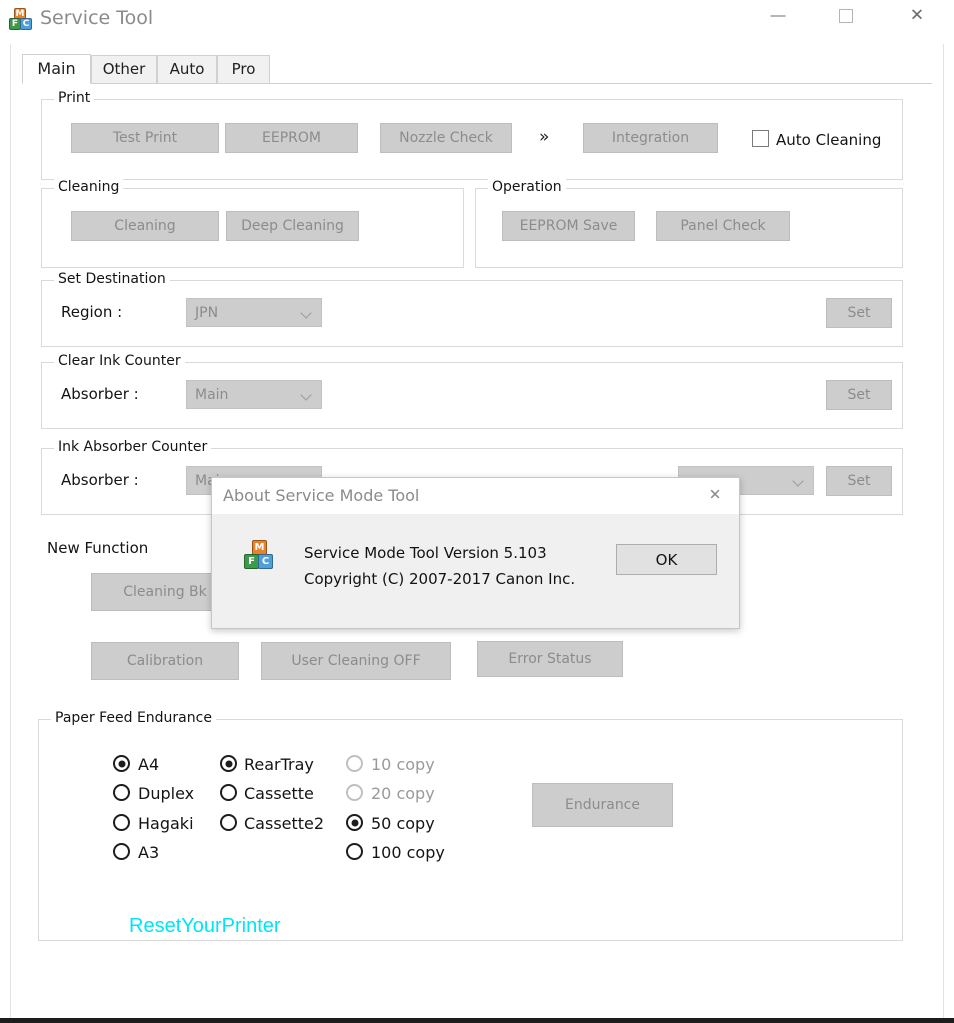 The height and width of the screenshot is (1023, 954). I want to click on tab-strip: Main Other Auto Pro, so click(477, 69).